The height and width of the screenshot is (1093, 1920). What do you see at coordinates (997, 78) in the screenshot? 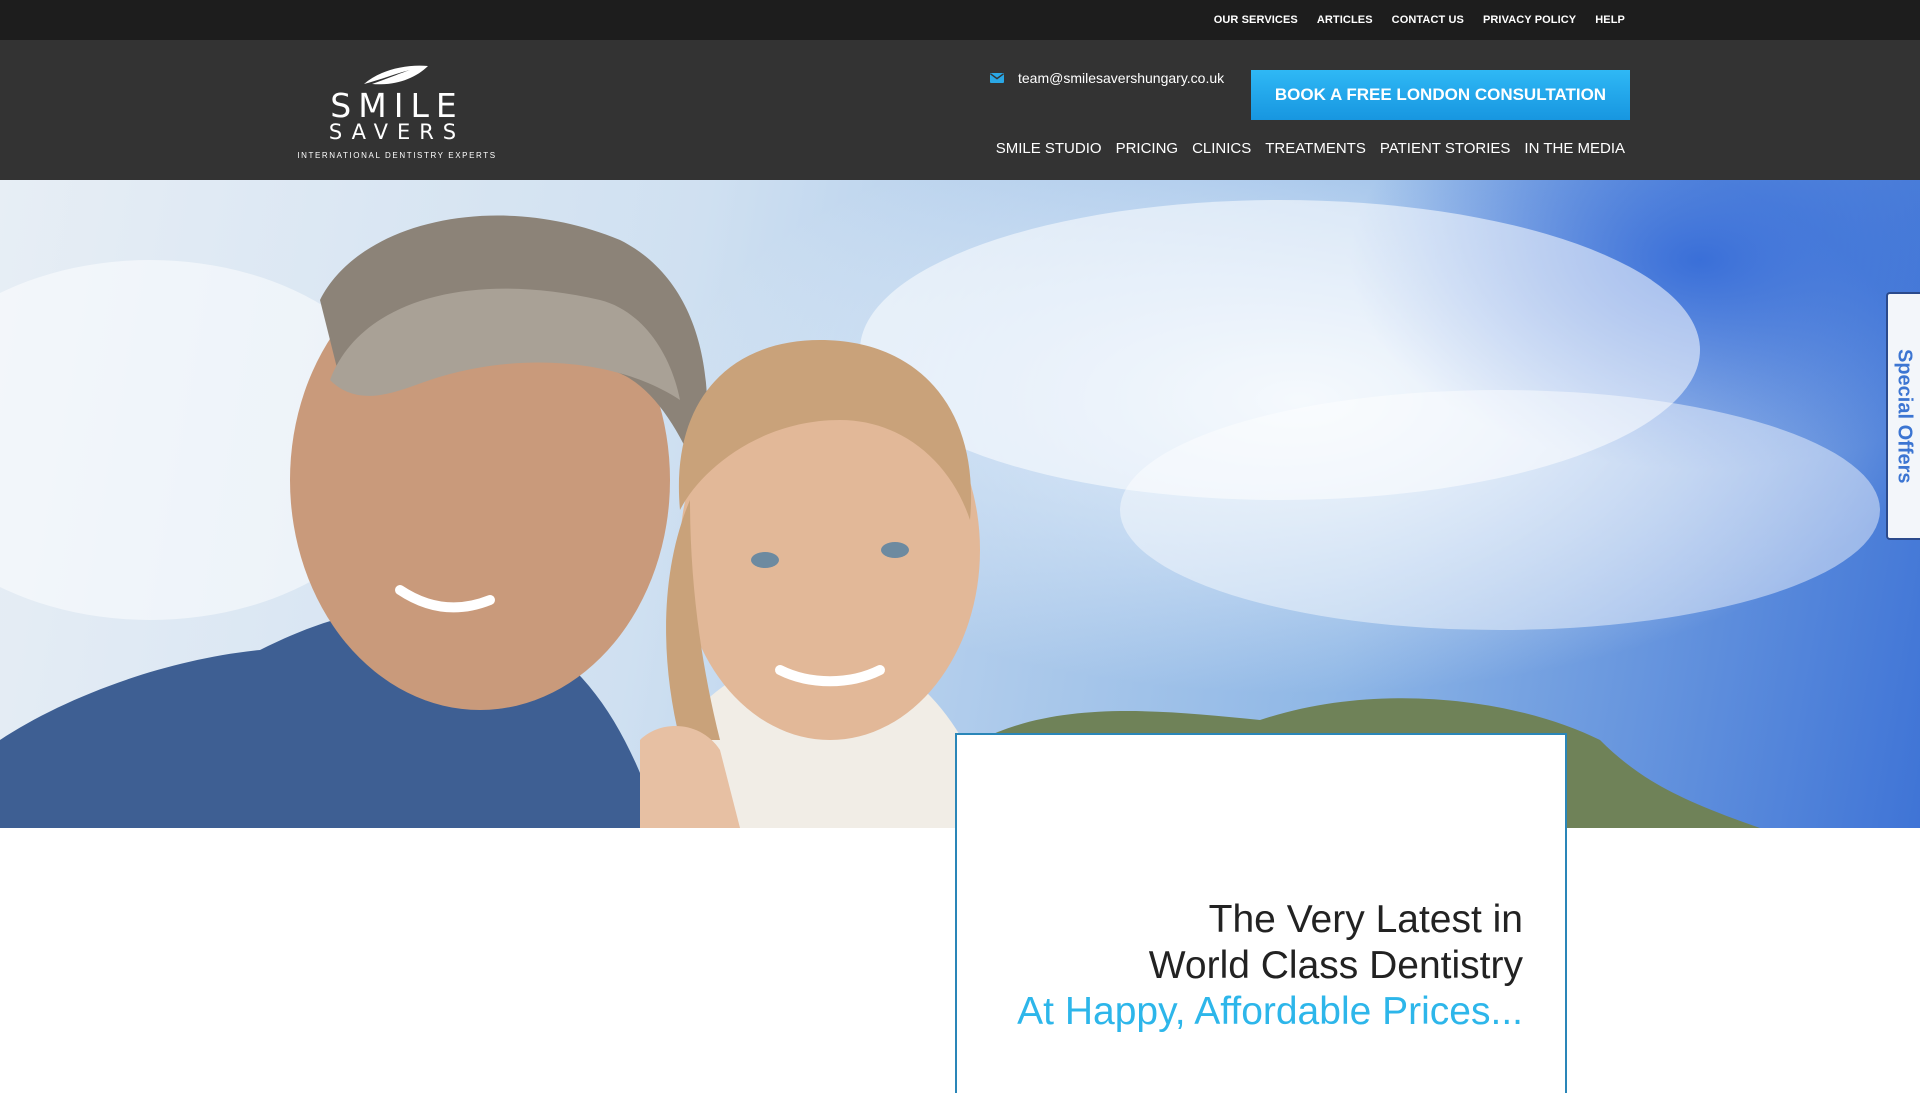
I see `envelope-icon` at bounding box center [997, 78].